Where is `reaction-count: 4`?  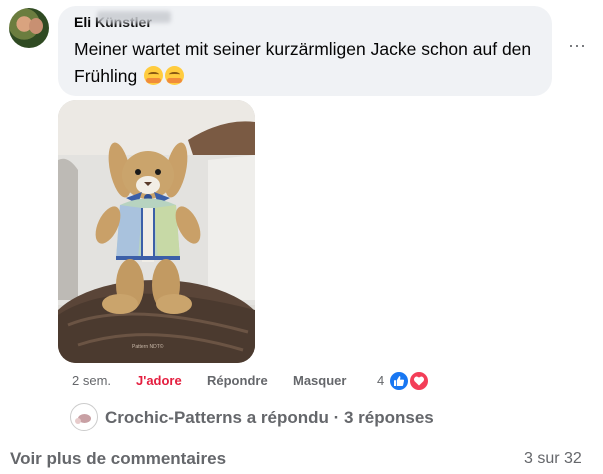 reaction-count: 4 is located at coordinates (380, 380).